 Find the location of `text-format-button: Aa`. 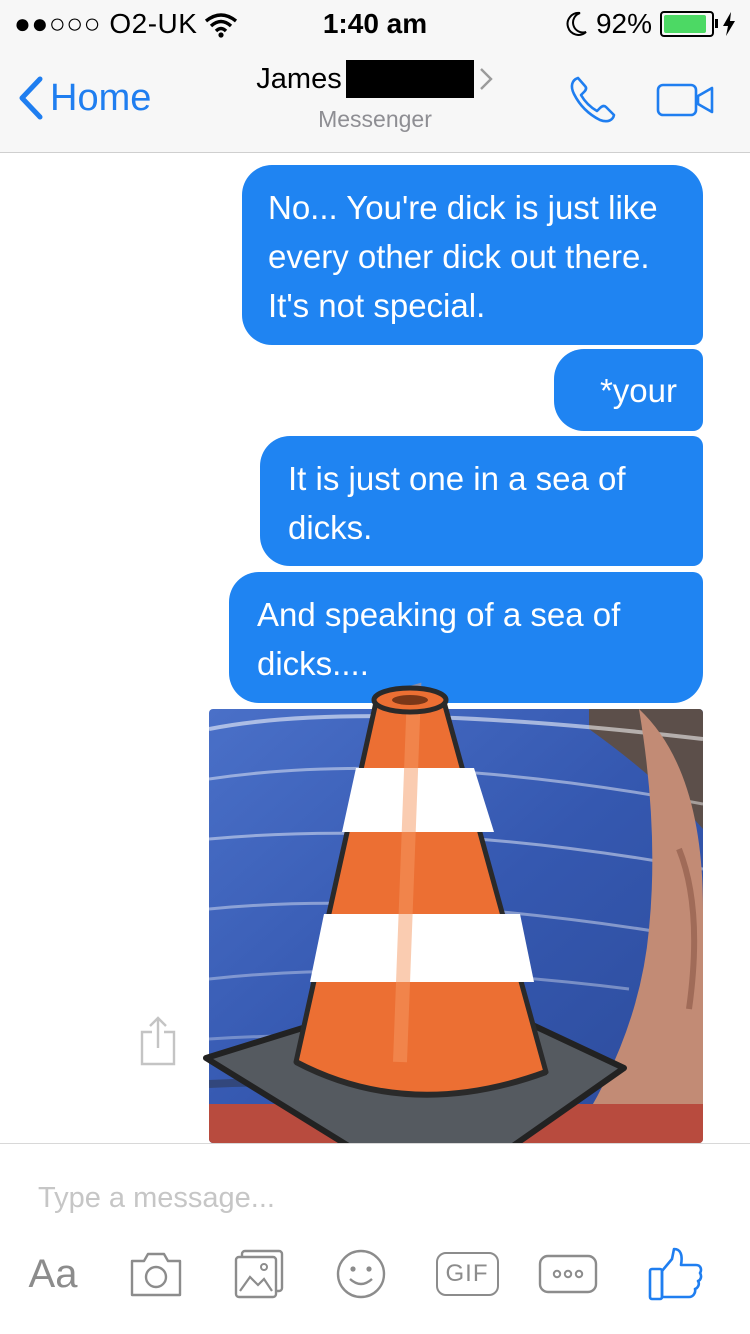

text-format-button: Aa is located at coordinates (53, 1274).